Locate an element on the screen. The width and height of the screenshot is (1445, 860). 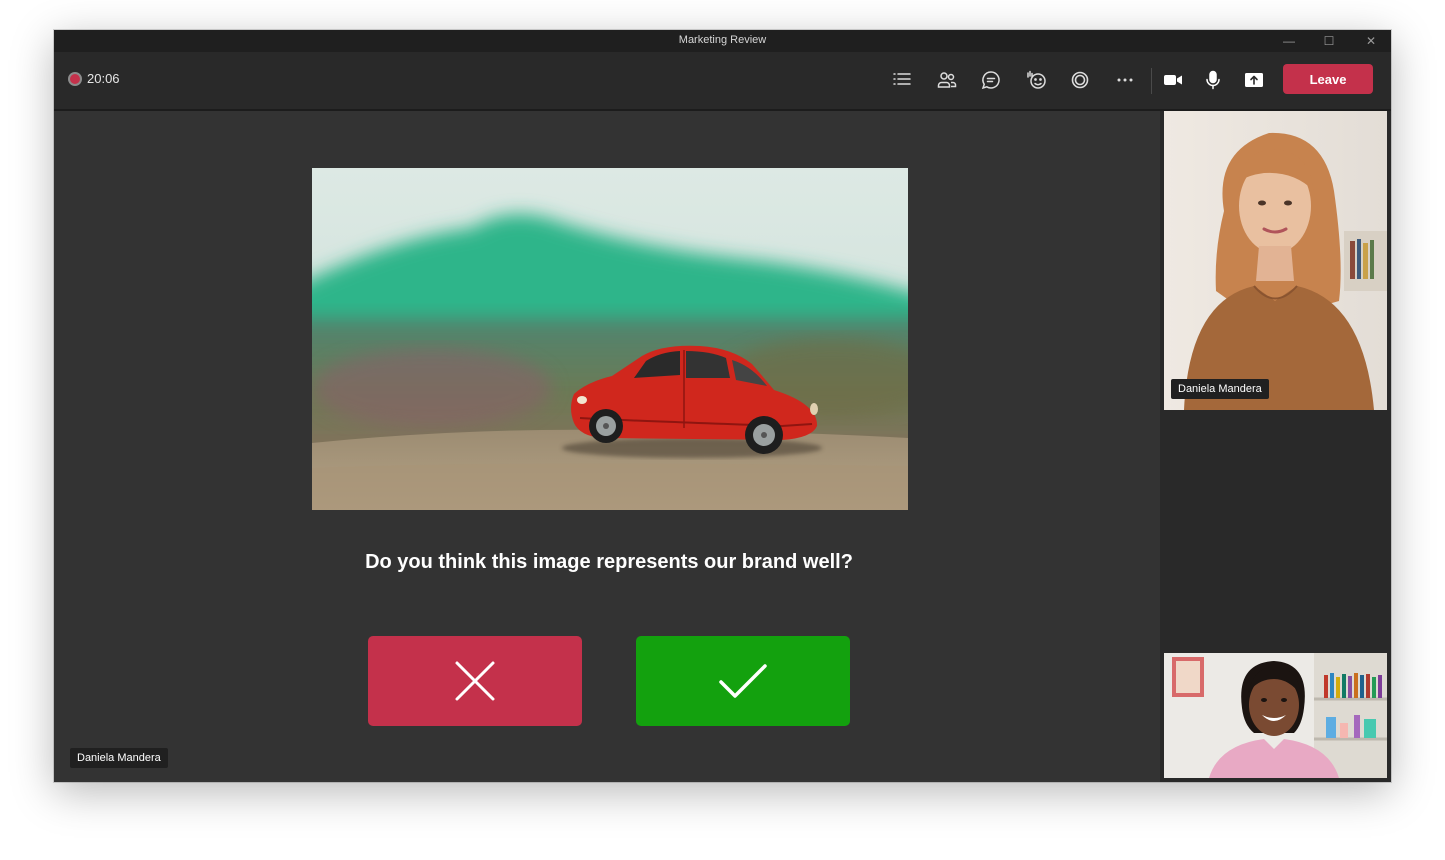
reactions-button is located at coordinates (1036, 80).